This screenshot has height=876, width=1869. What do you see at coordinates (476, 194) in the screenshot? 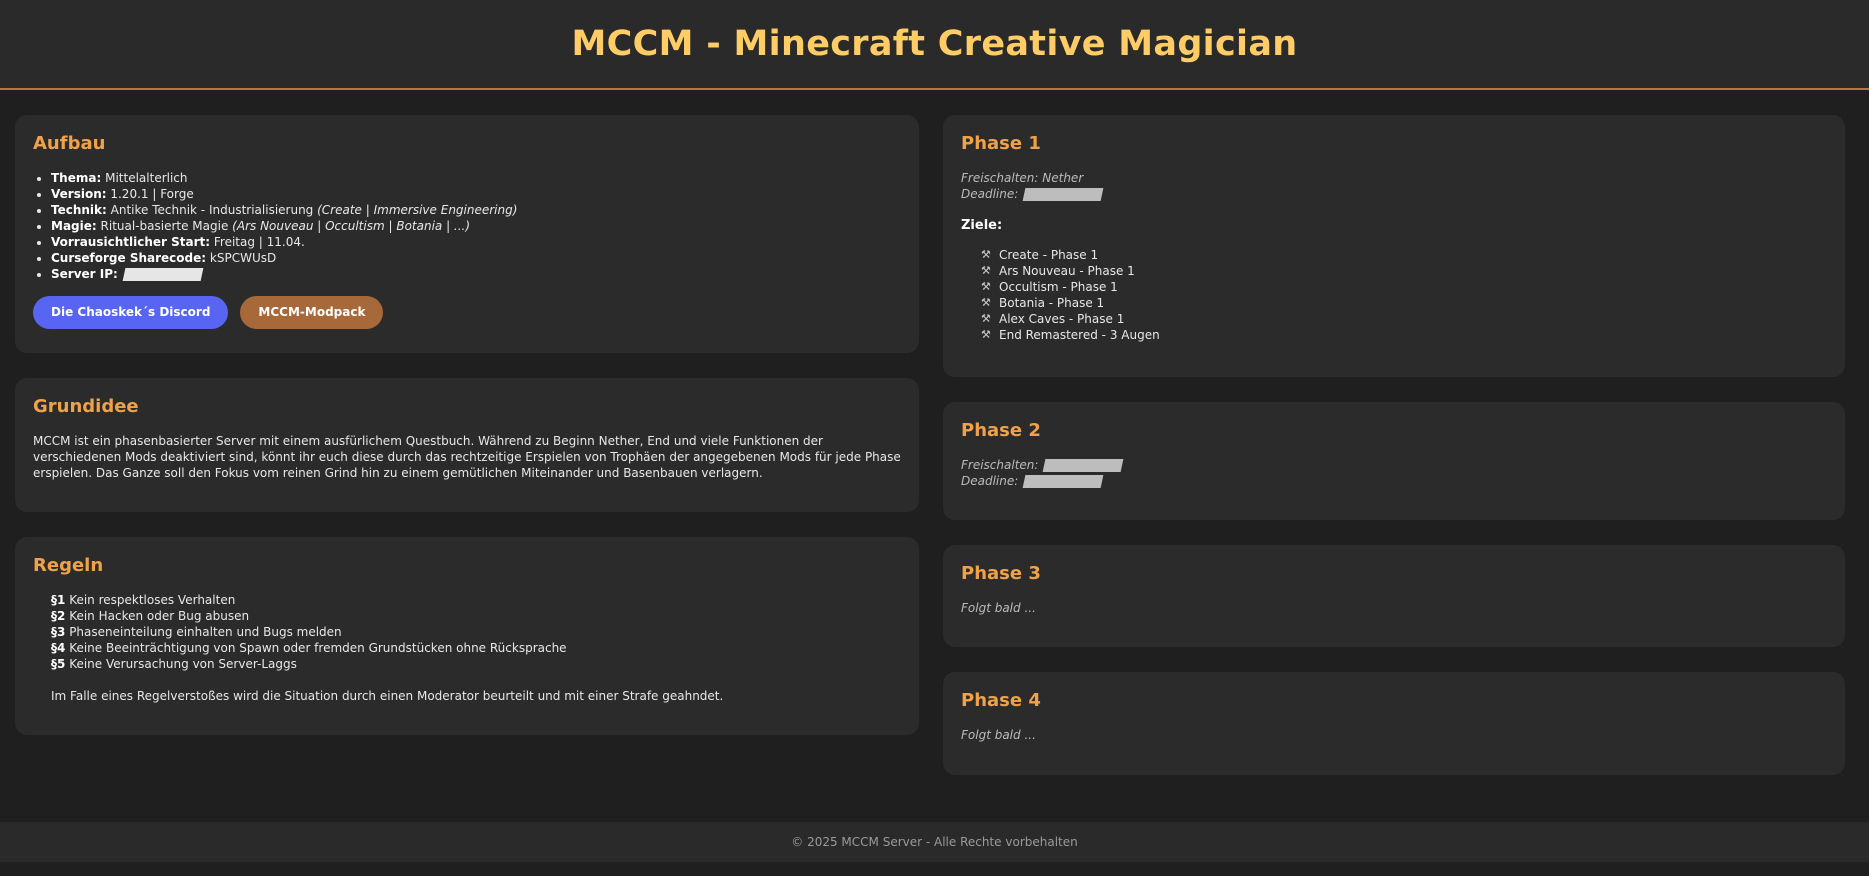
I see `fact-version: Version: 1.20.1 | Forge` at bounding box center [476, 194].